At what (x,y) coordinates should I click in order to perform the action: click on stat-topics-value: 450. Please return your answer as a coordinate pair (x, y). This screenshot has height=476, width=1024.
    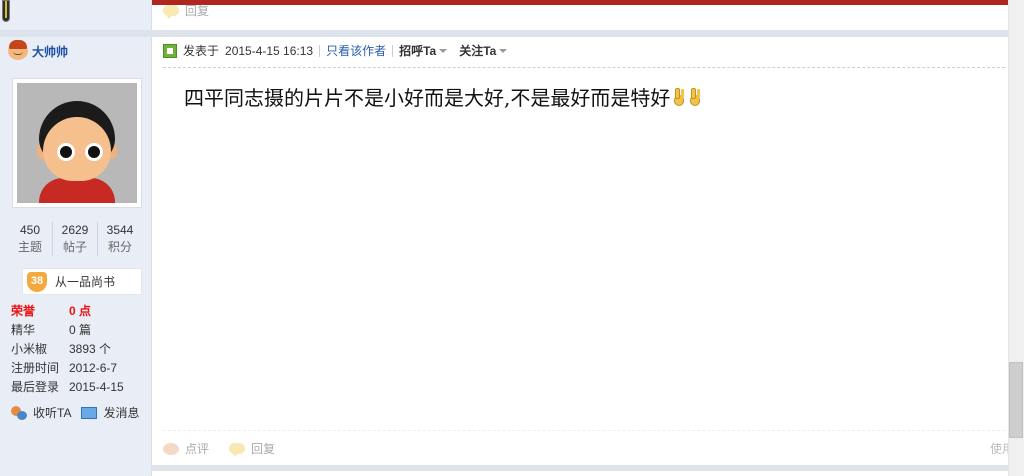
    Looking at the image, I should click on (30, 230).